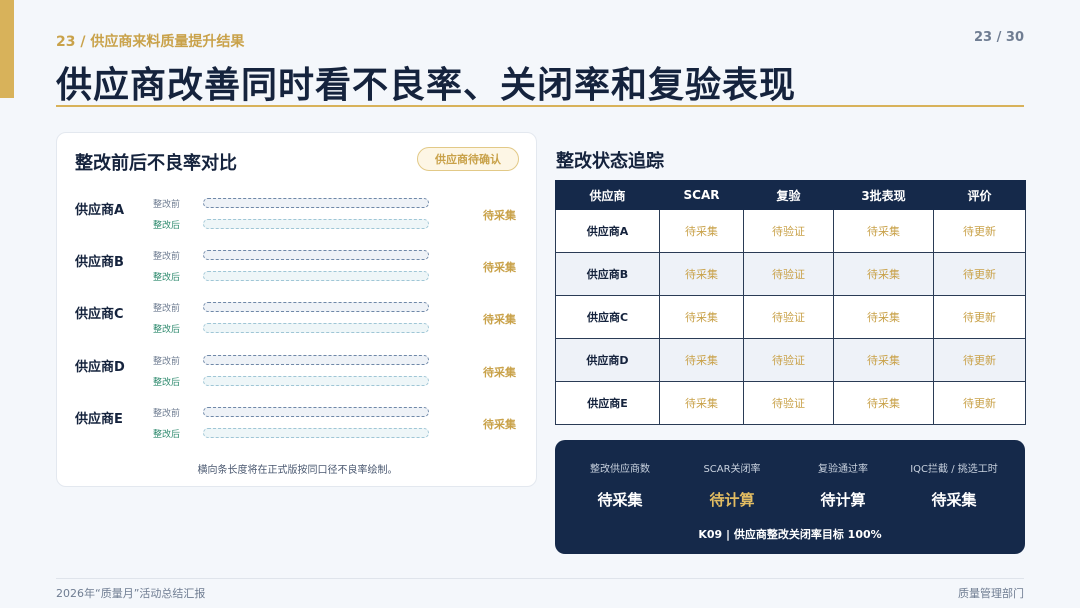 Image resolution: width=1080 pixels, height=608 pixels. Describe the element at coordinates (620, 469) in the screenshot. I see `kpi-label: 整改供应商数` at that location.